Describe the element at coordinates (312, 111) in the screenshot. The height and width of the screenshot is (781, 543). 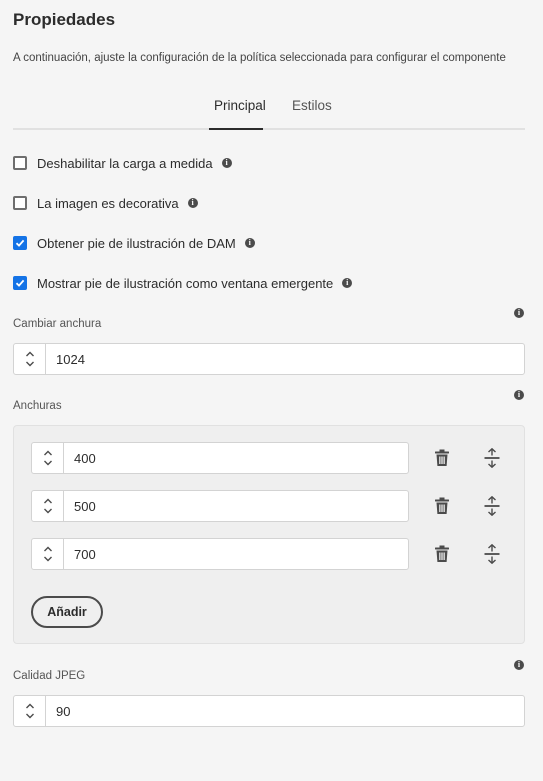
I see `tab-estilos: Estilos` at that location.